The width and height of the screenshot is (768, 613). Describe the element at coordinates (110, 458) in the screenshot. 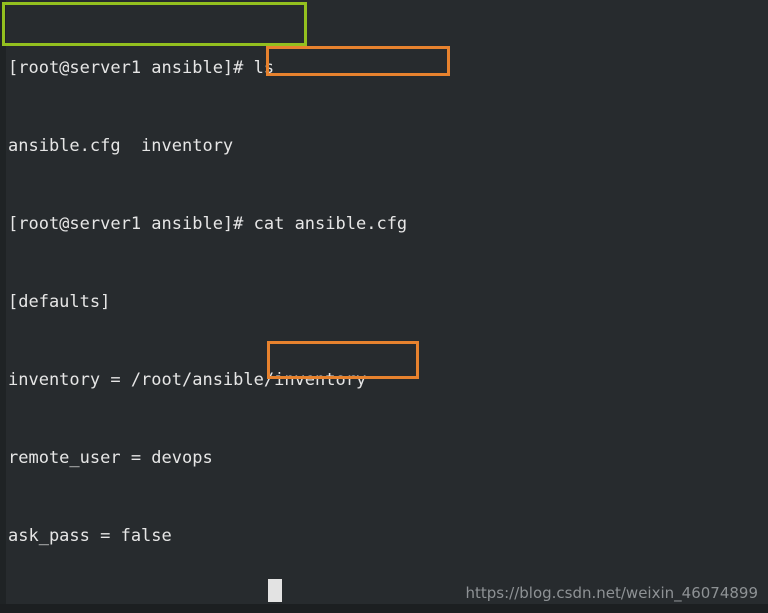

I see `terminal-line: remote_user = devops` at that location.